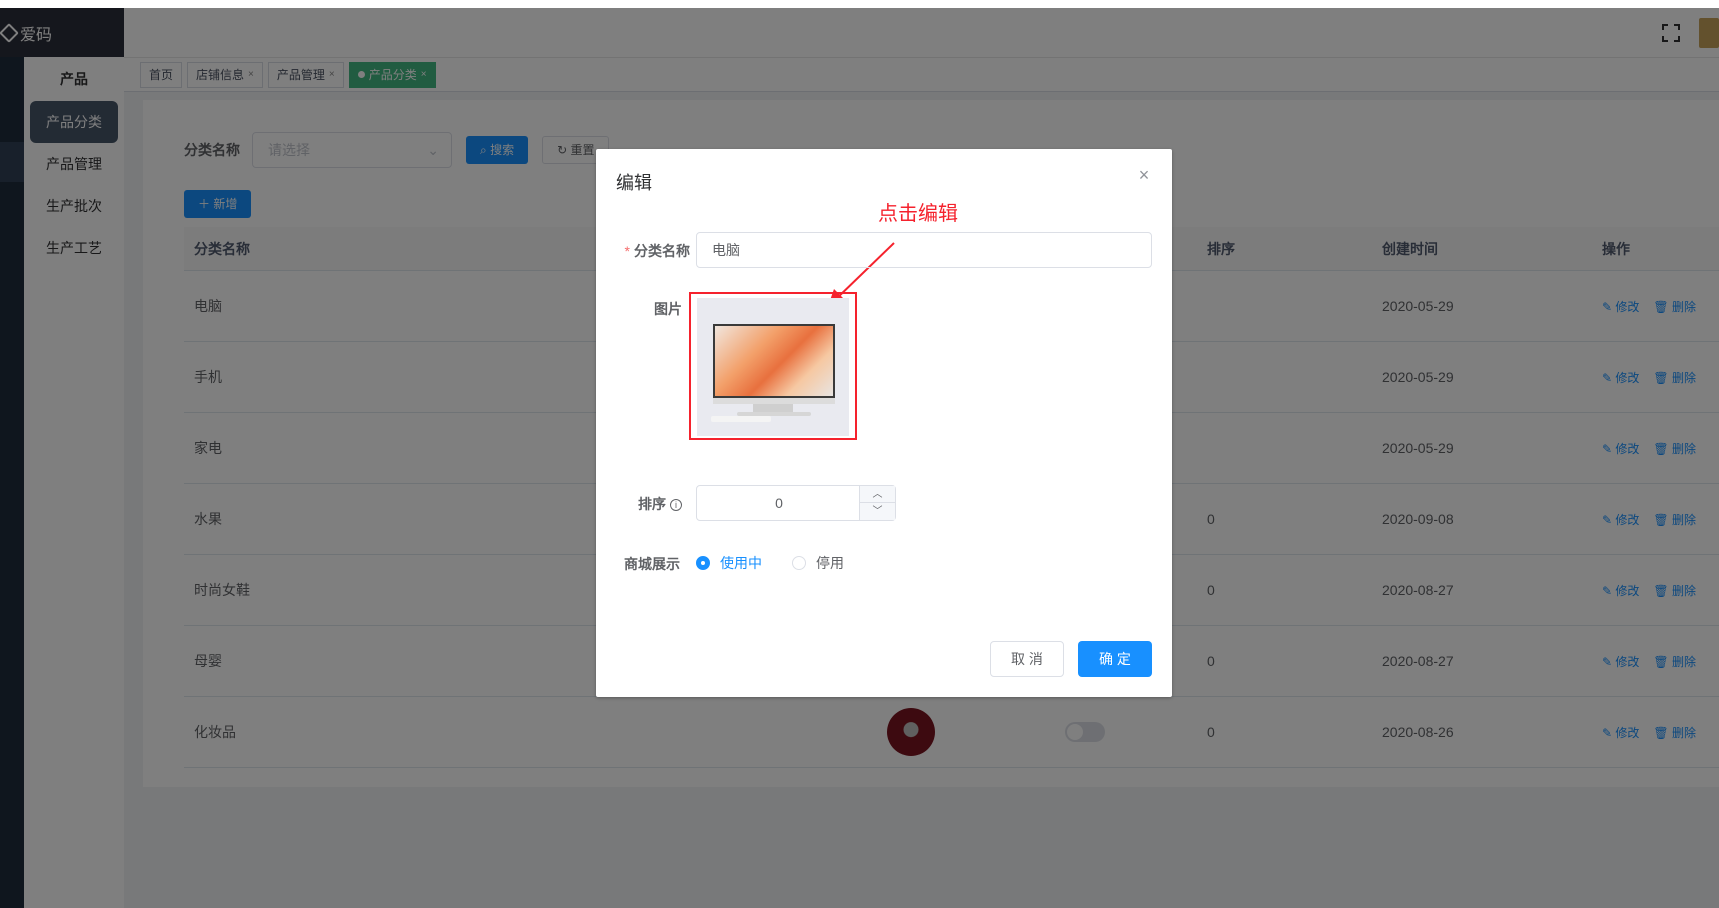 The height and width of the screenshot is (908, 1719). What do you see at coordinates (637, 504) in the screenshot?
I see `sort-label: 排序 i` at bounding box center [637, 504].